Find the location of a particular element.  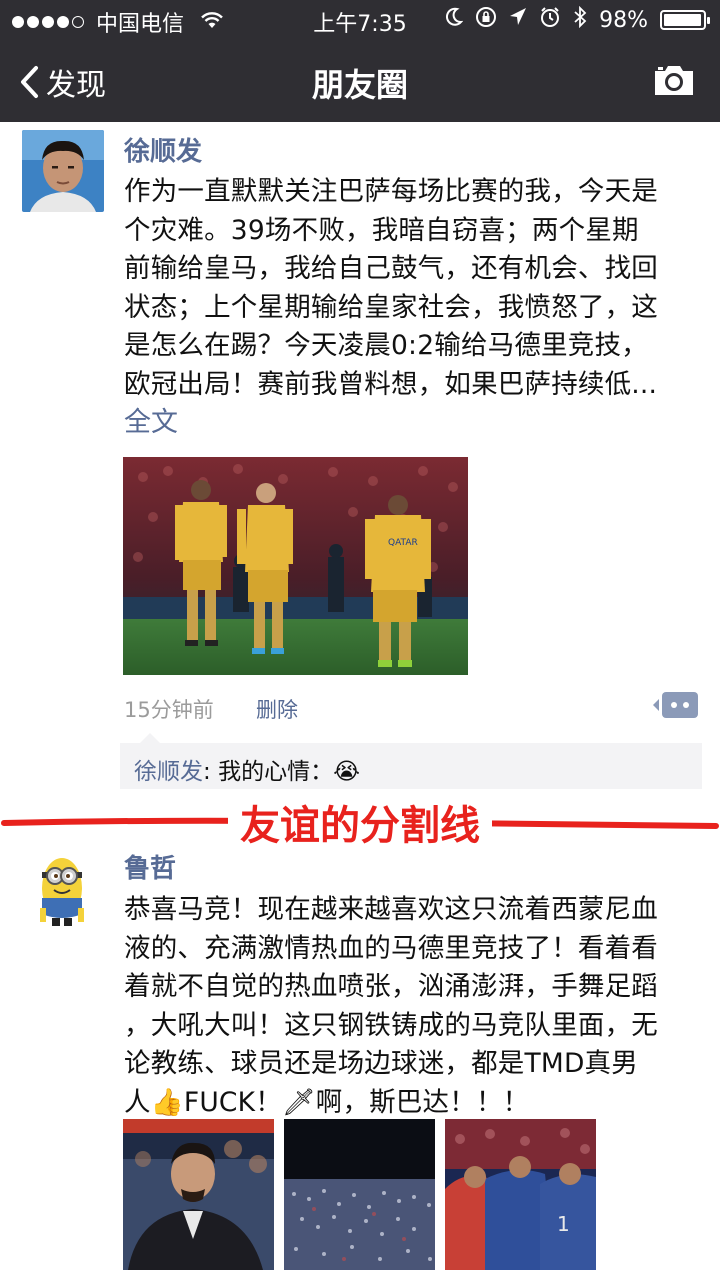

post-text-line: 人👍FUCK！🗡啊，斯巴达！！！ is located at coordinates (327, 1102).